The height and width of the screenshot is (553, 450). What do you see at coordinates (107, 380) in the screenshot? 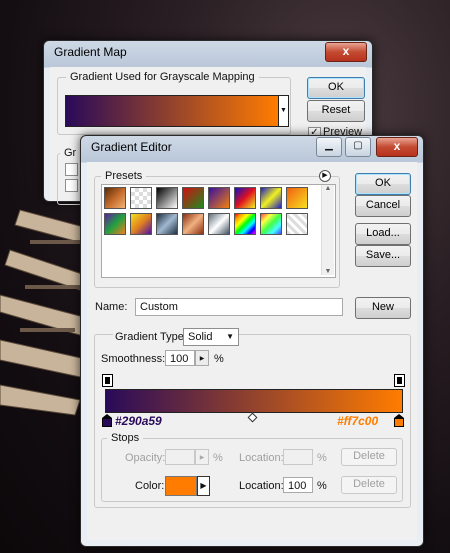
I see `opacity-stop-left-icon` at bounding box center [107, 380].